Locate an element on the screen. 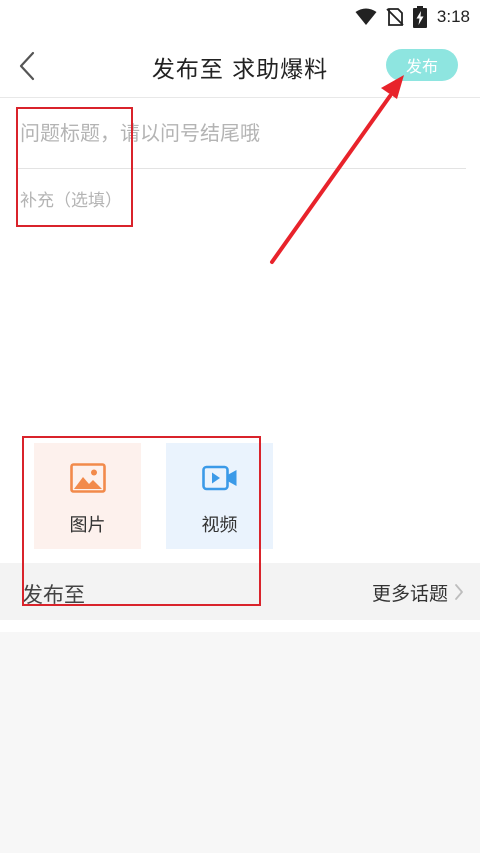 The image size is (480, 853). status-icons: 3:18 is located at coordinates (412, 17).